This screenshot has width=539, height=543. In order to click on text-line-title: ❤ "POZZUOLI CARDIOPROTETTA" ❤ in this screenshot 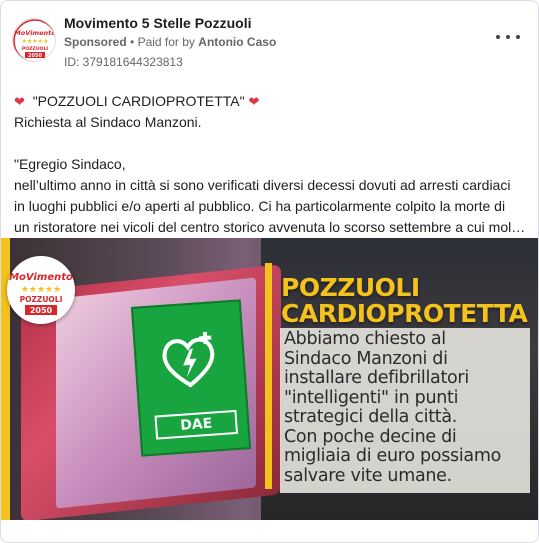, I will do `click(137, 101)`.